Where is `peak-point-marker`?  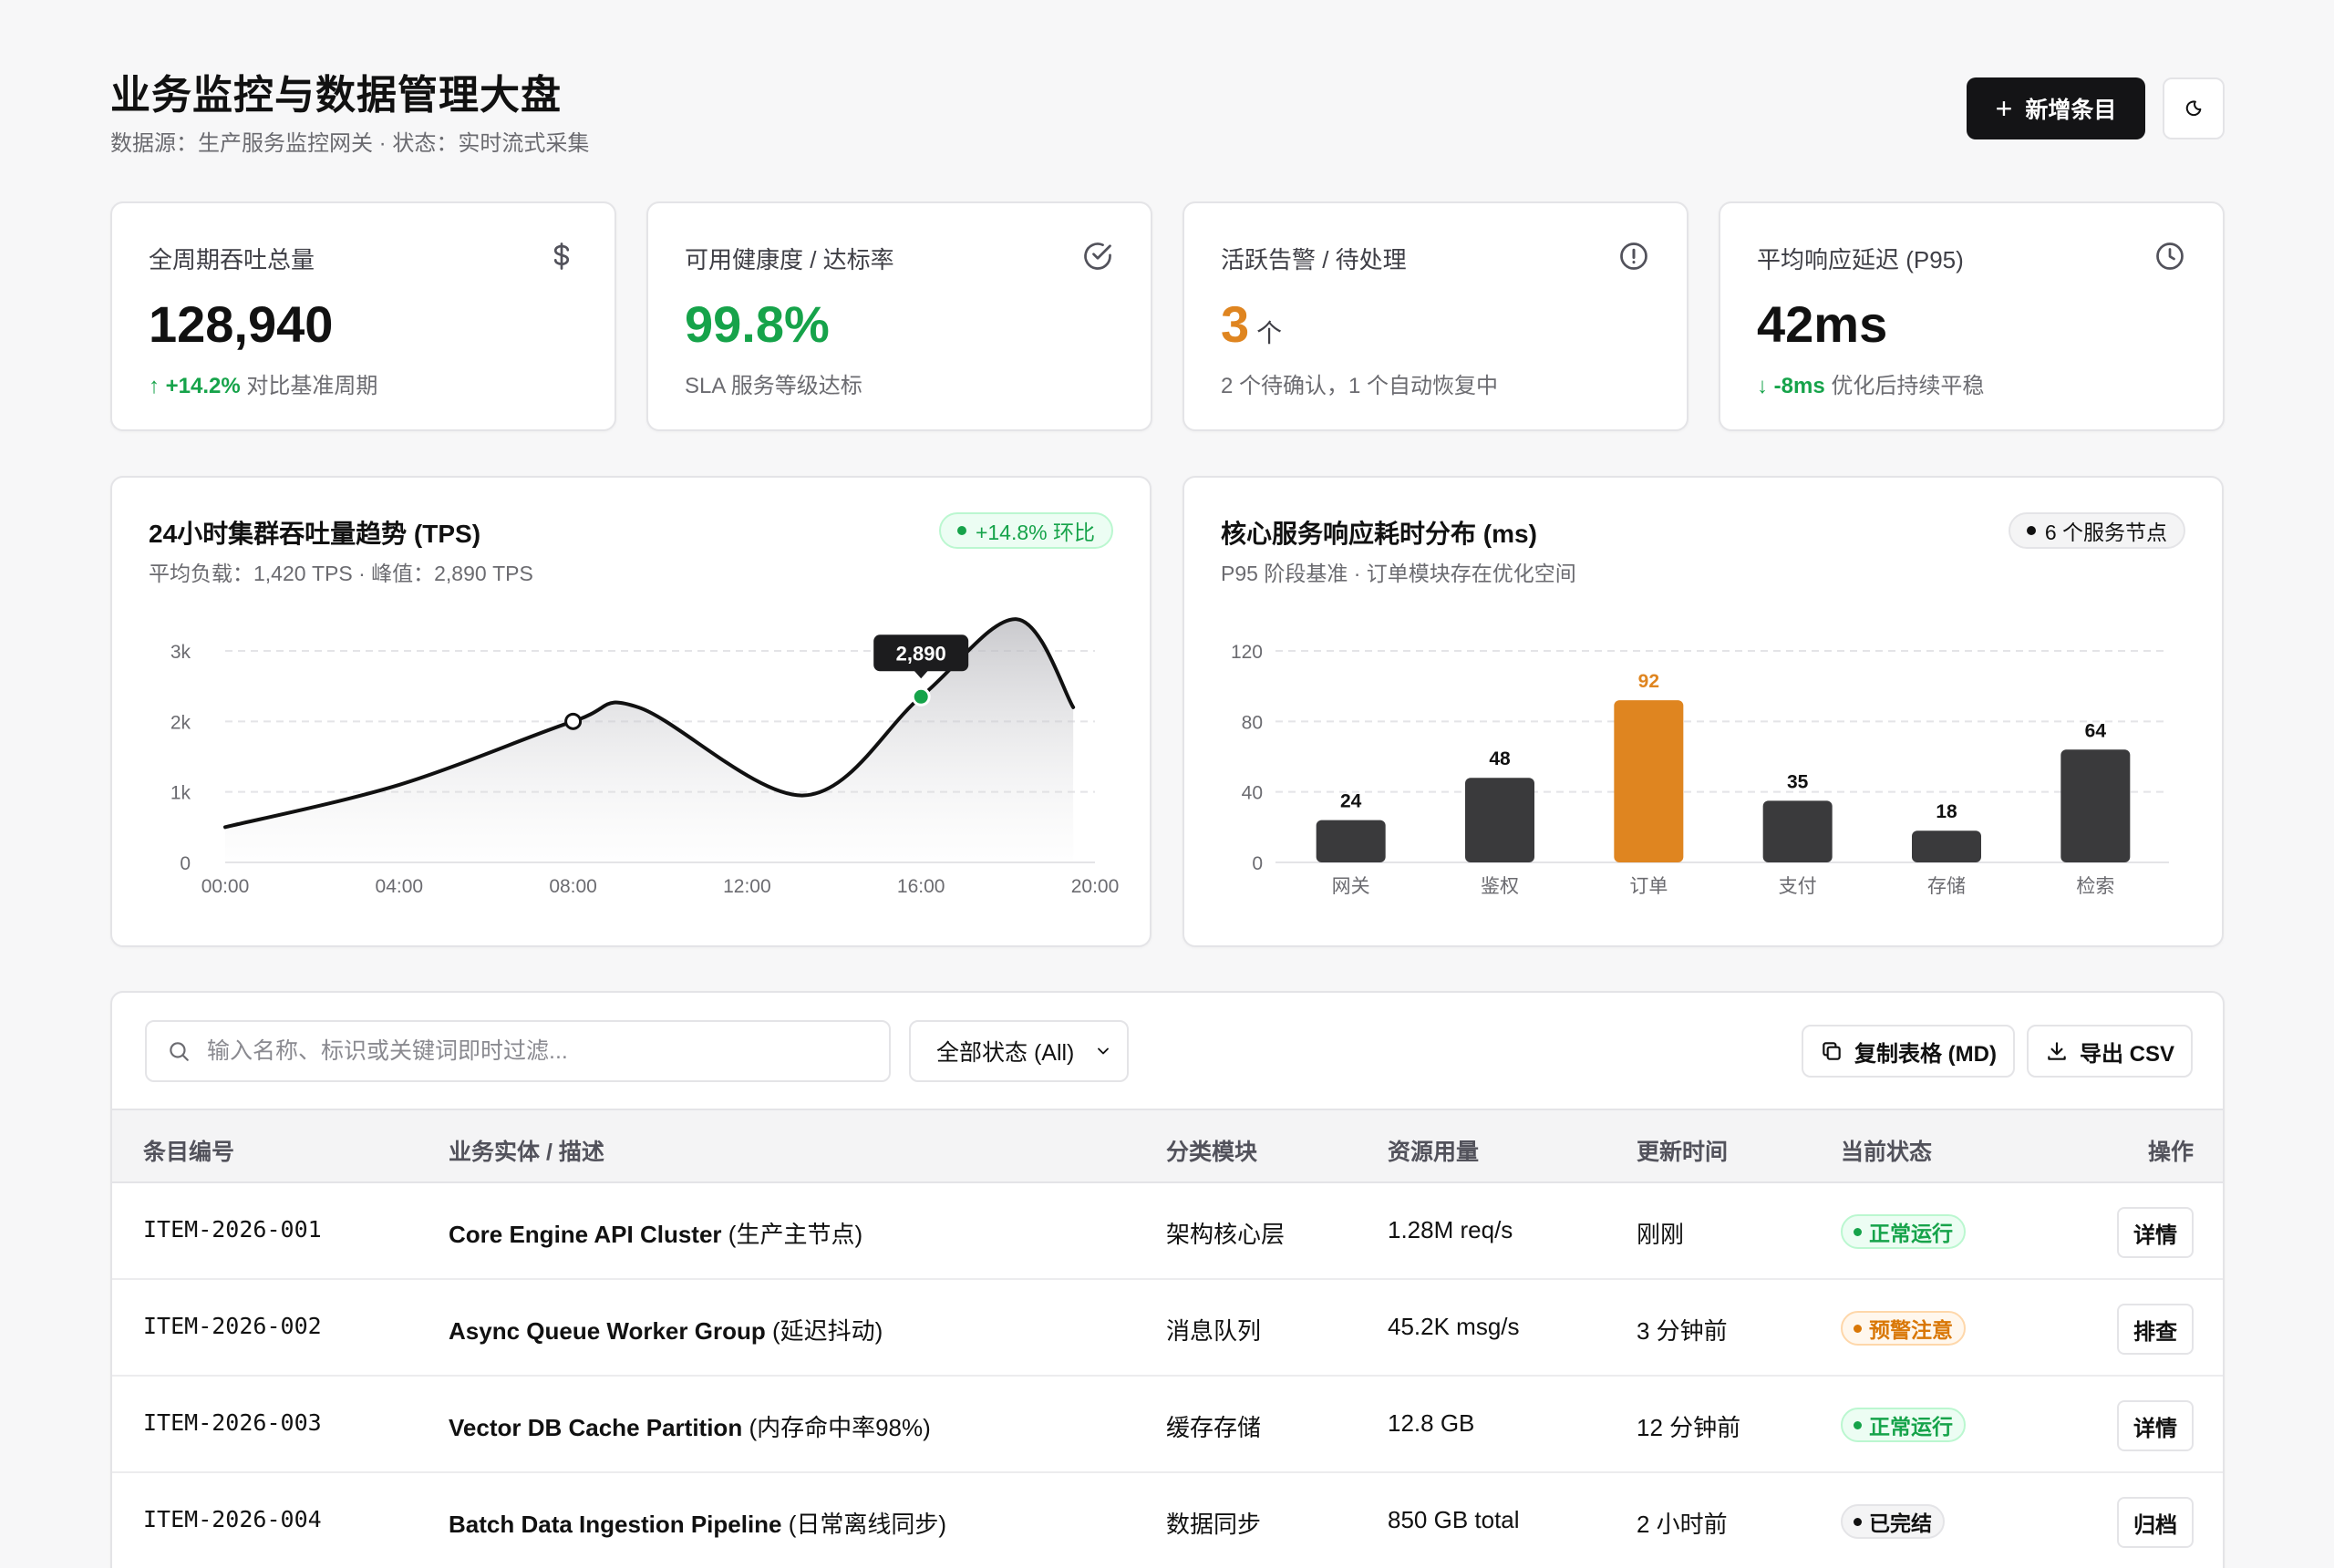 peak-point-marker is located at coordinates (921, 696).